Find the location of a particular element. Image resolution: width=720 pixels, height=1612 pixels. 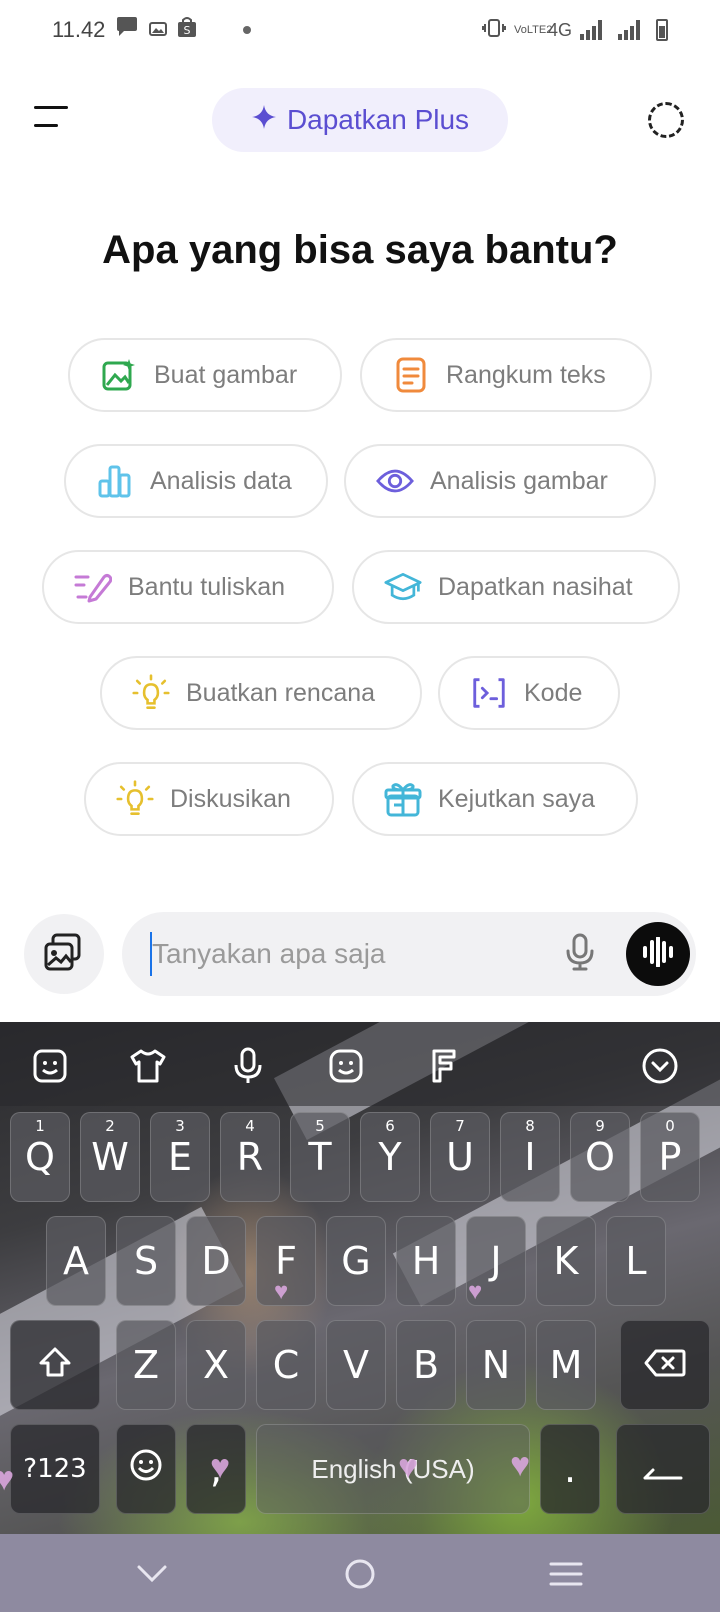

dictate-button is located at coordinates (580, 954).